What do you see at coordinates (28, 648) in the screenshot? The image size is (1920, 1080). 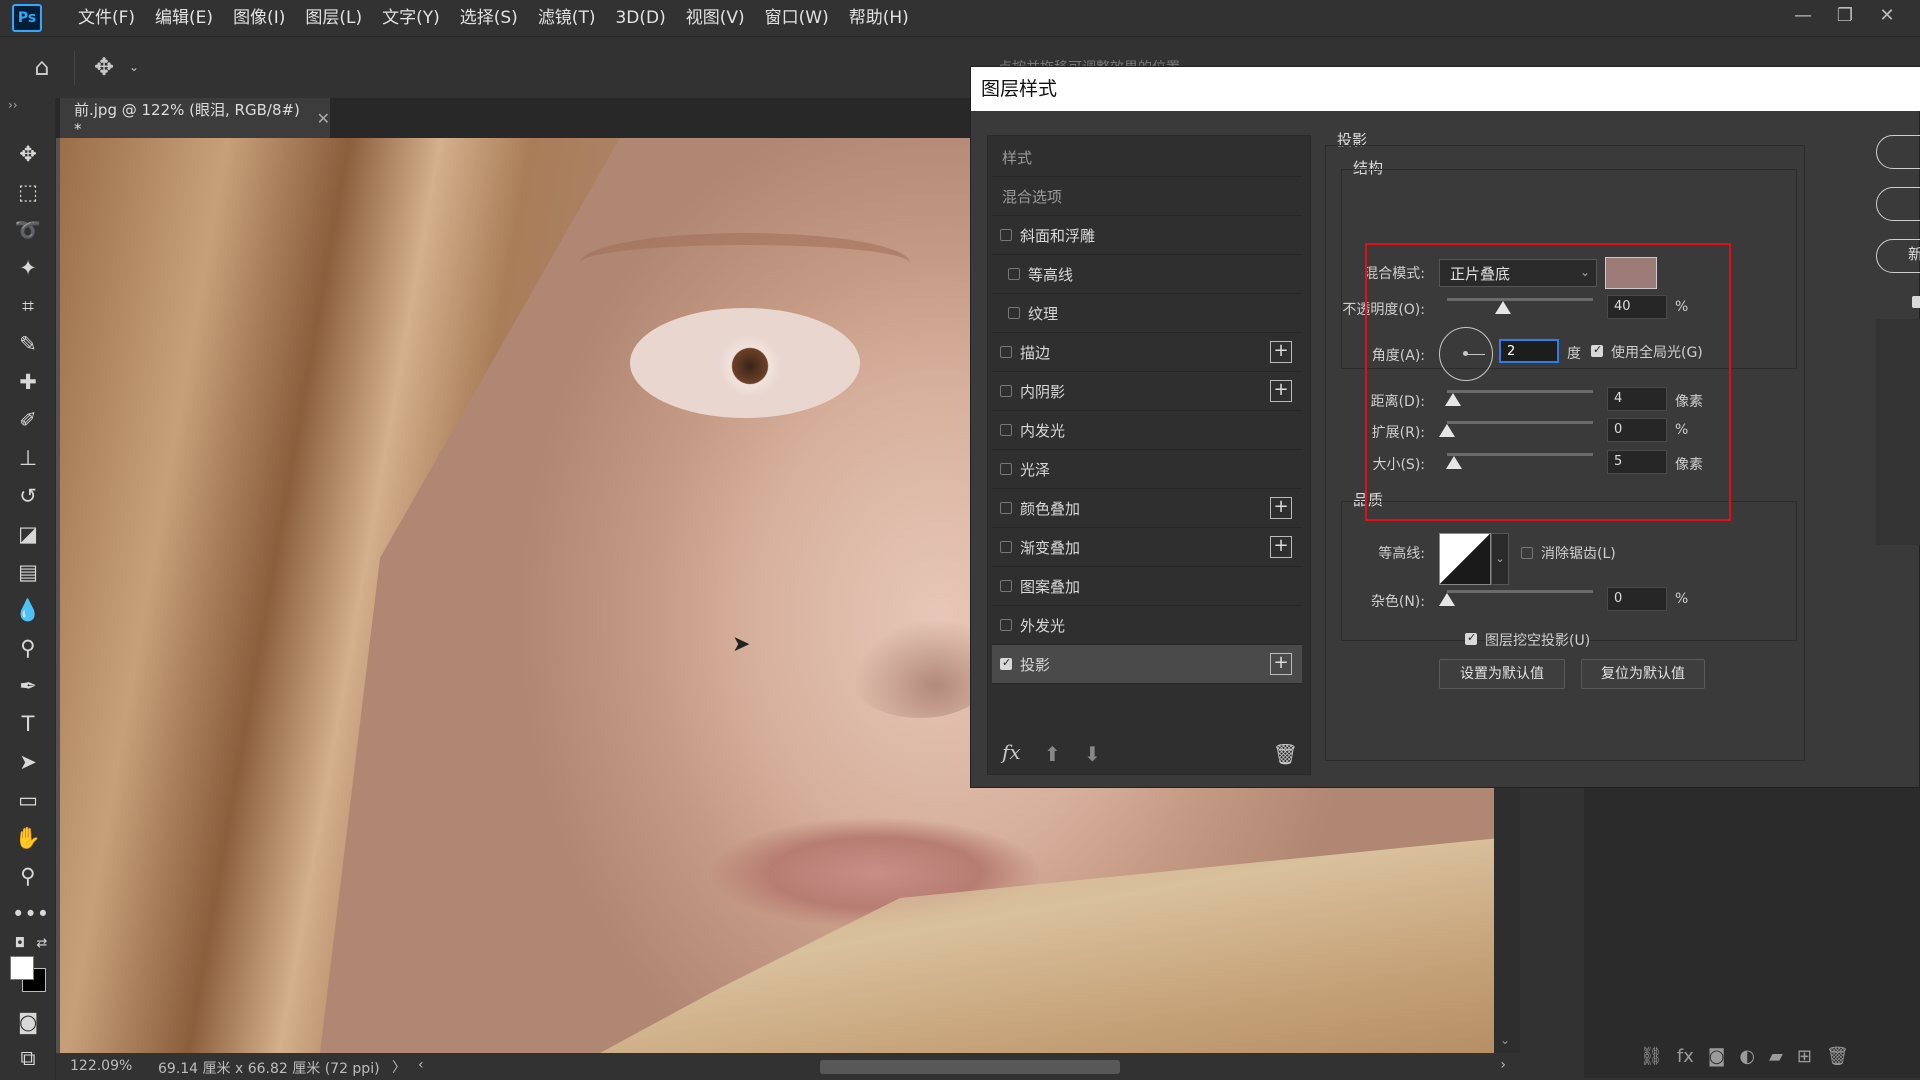 I see `dodge-icon: ⚲` at bounding box center [28, 648].